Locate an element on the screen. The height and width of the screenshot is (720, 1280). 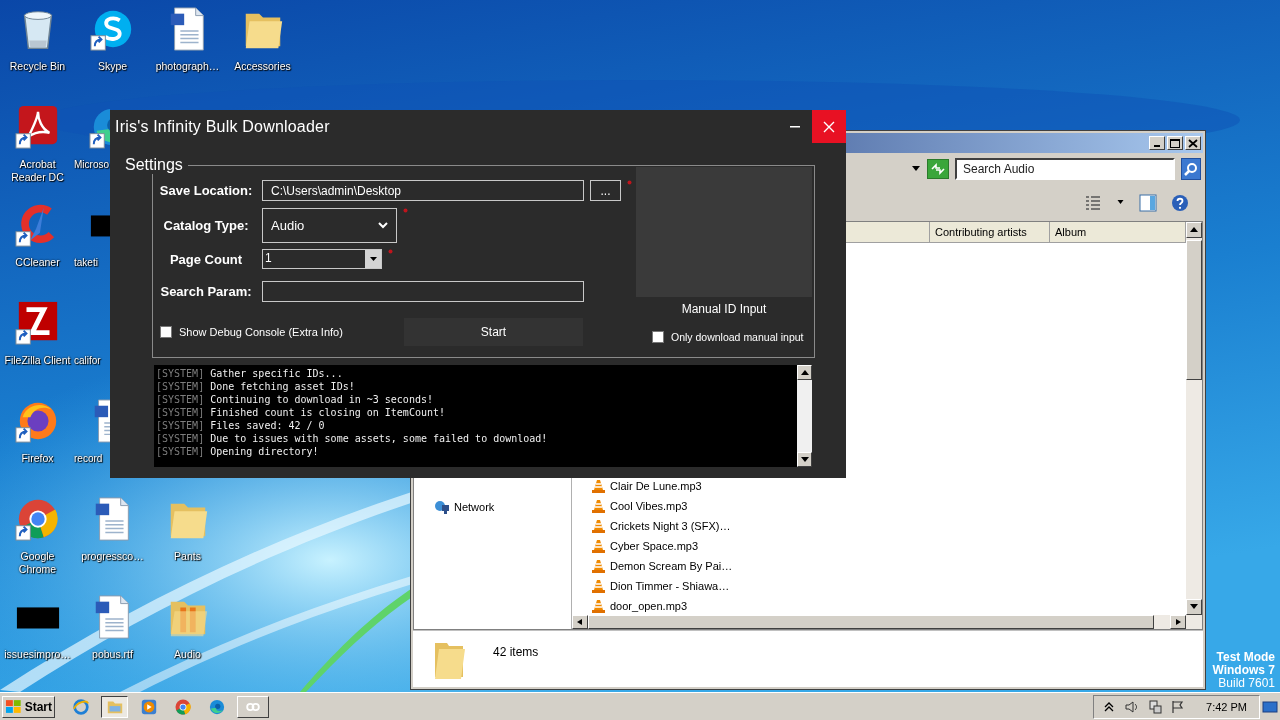
clock: 7:42 PM is located at coordinates (1226, 706).